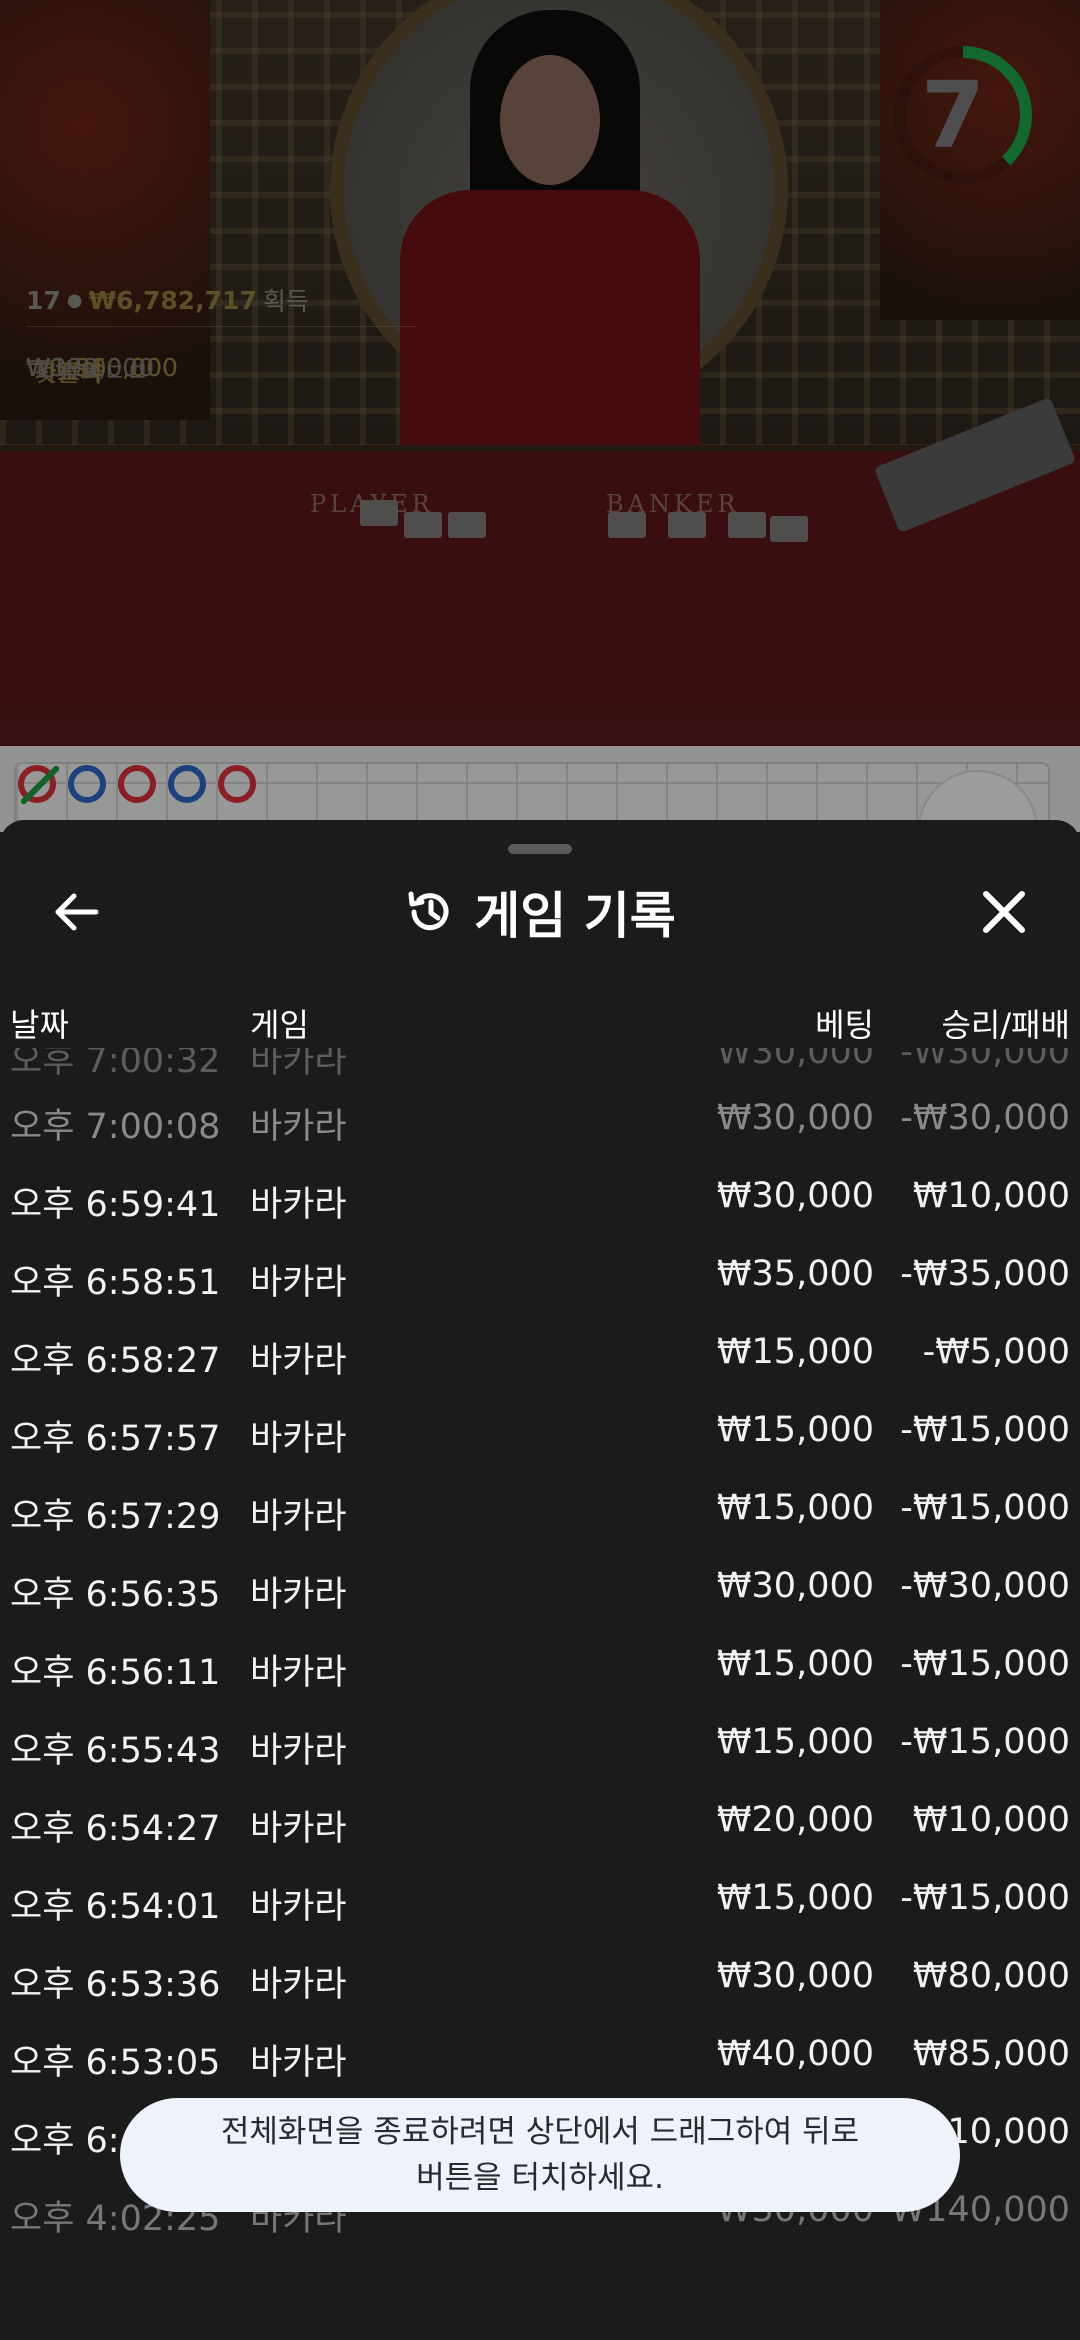 This screenshot has height=2340, width=1080. I want to click on close-button, so click(1004, 912).